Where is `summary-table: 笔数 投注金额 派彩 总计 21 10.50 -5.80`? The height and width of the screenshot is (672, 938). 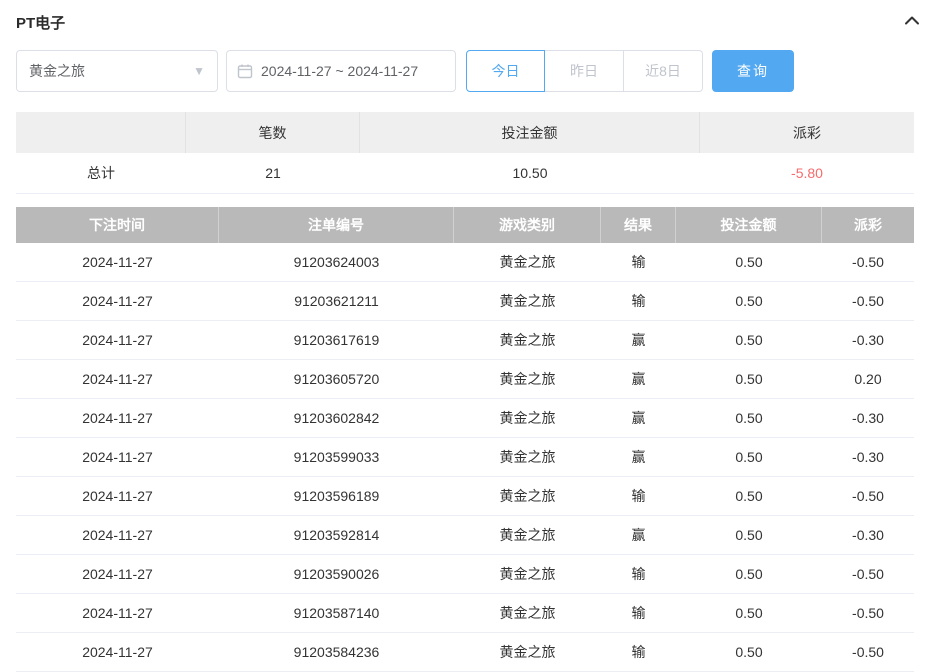 summary-table: 笔数 投注金额 派彩 总计 21 10.50 -5.80 is located at coordinates (465, 153).